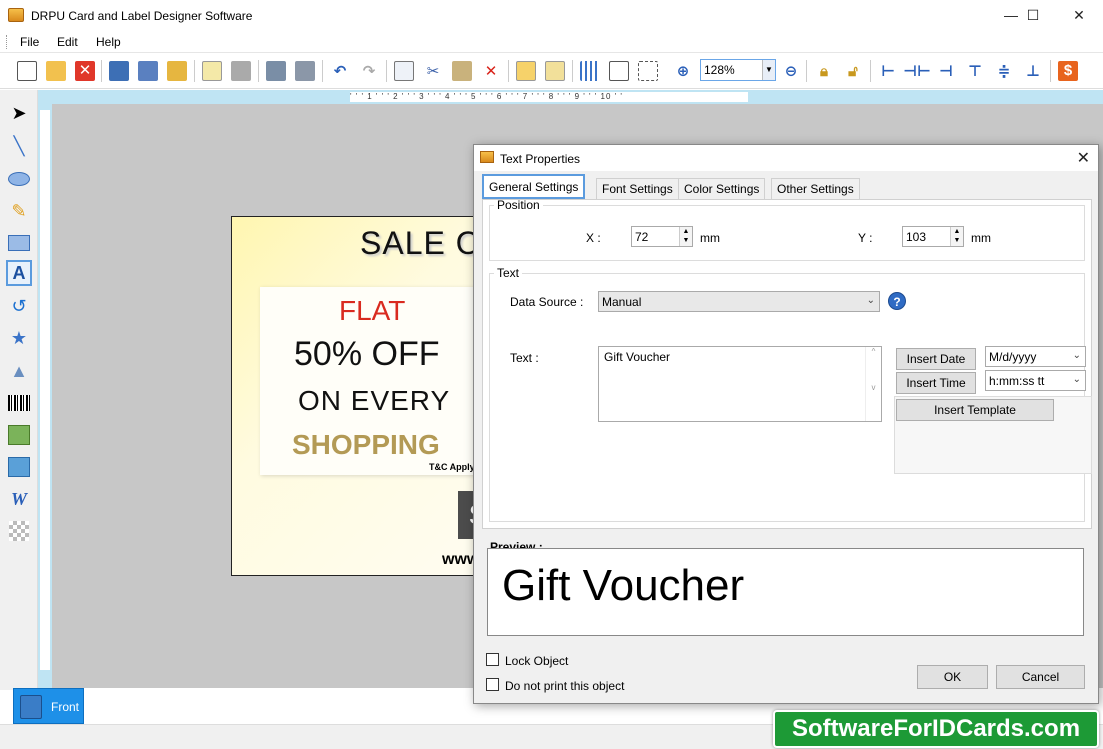  What do you see at coordinates (551, 42) in the screenshot?
I see `menu-bar: File Edit Help` at bounding box center [551, 42].